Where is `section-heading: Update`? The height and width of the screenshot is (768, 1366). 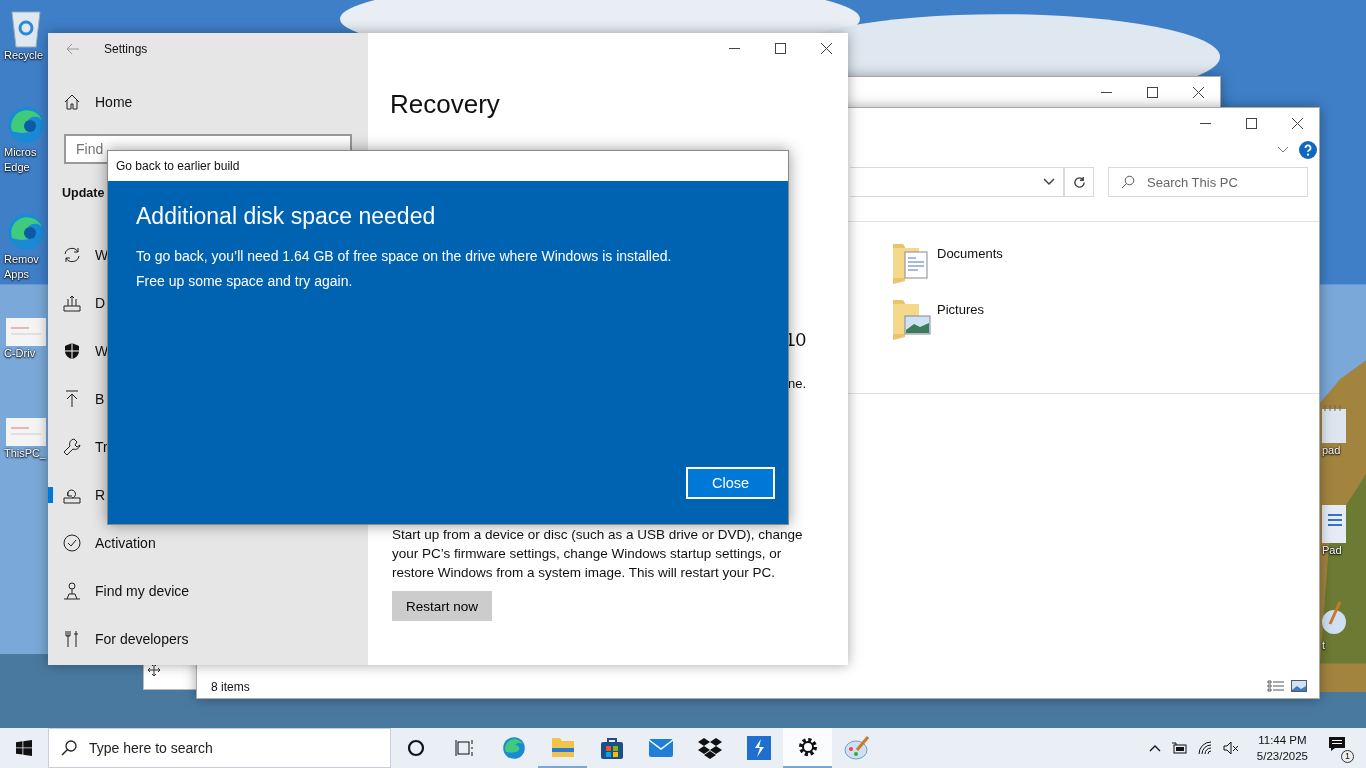 section-heading: Update is located at coordinates (83, 193).